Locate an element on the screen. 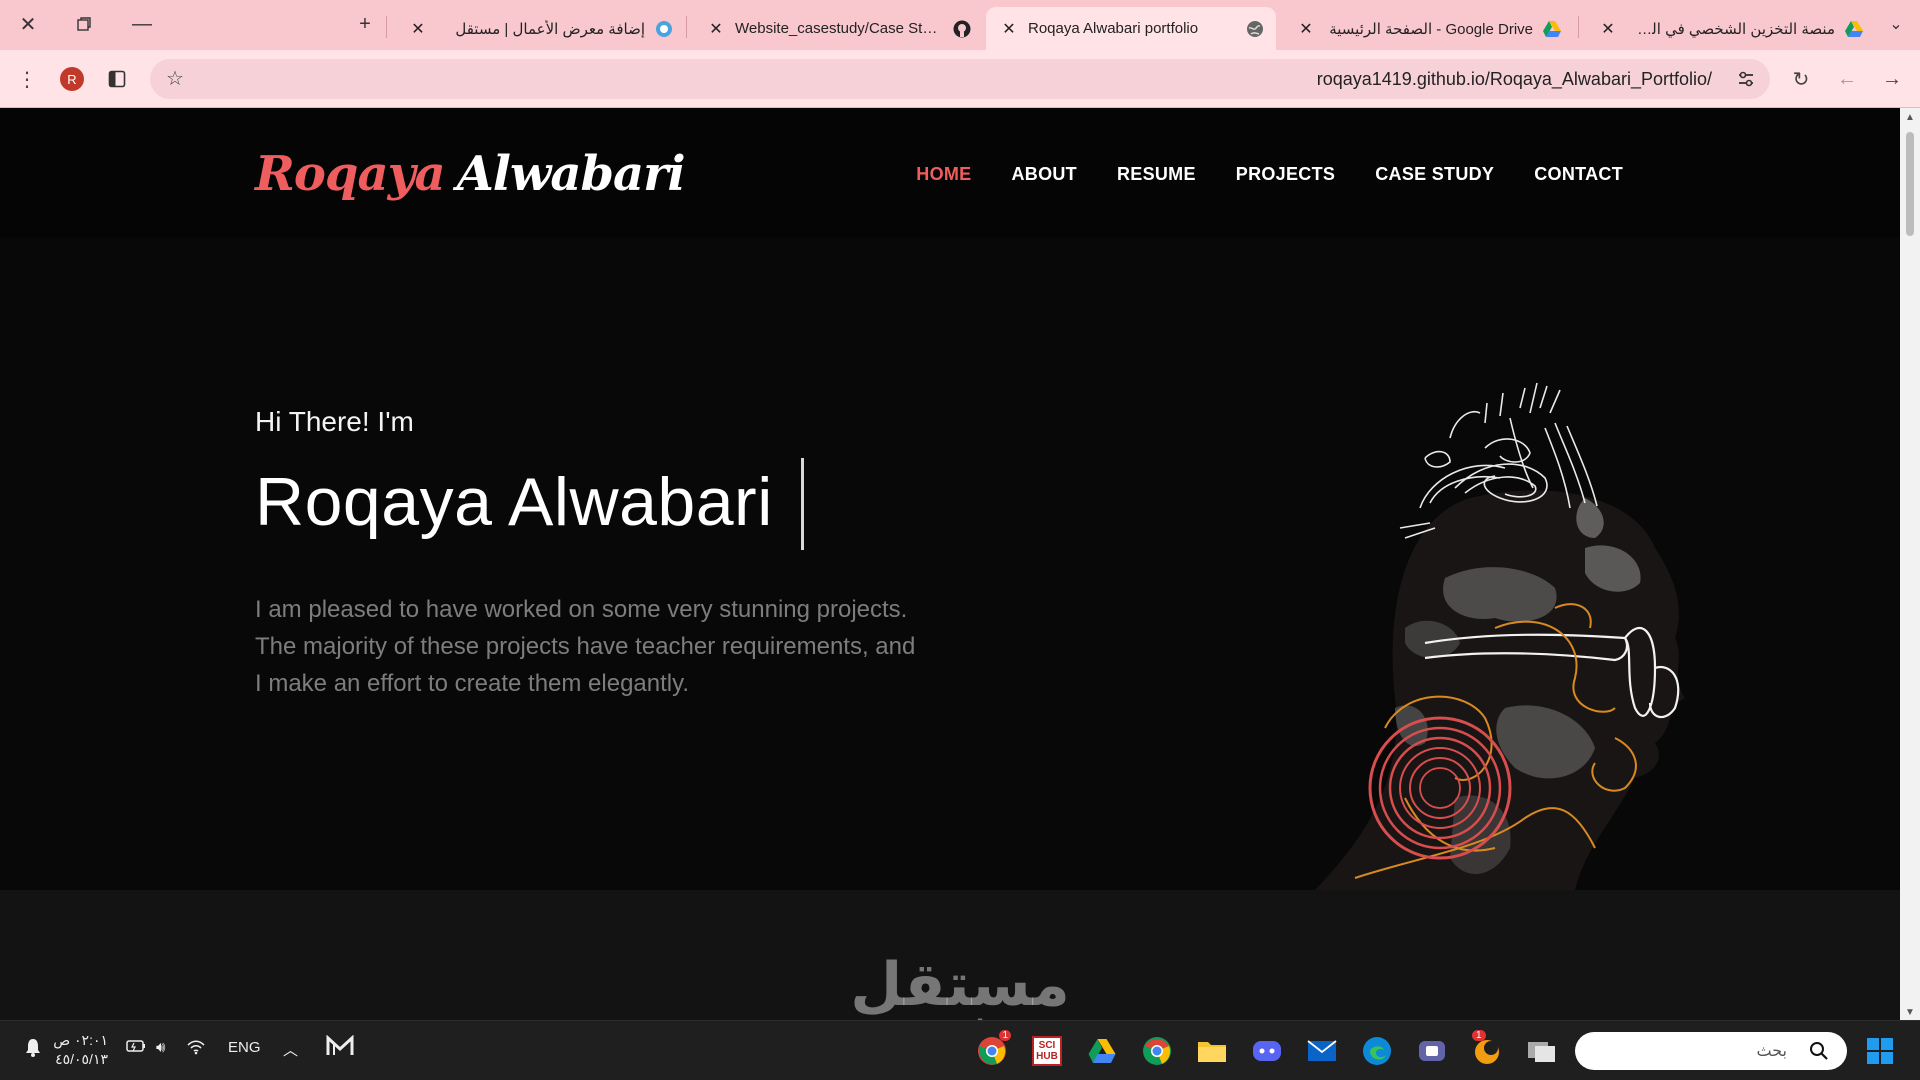  scroll-thumb is located at coordinates (1910, 184).